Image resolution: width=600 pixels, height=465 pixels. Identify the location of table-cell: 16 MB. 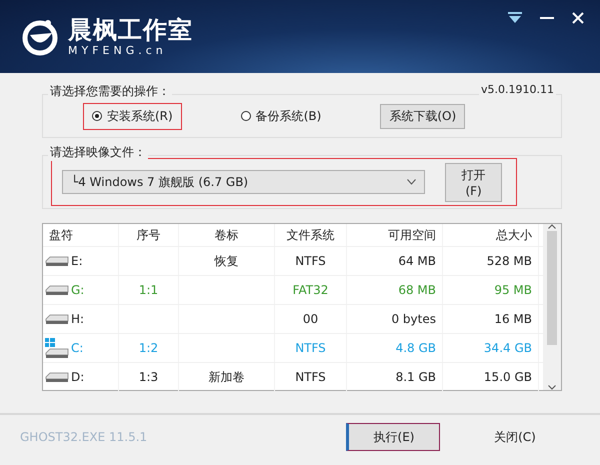
(491, 319).